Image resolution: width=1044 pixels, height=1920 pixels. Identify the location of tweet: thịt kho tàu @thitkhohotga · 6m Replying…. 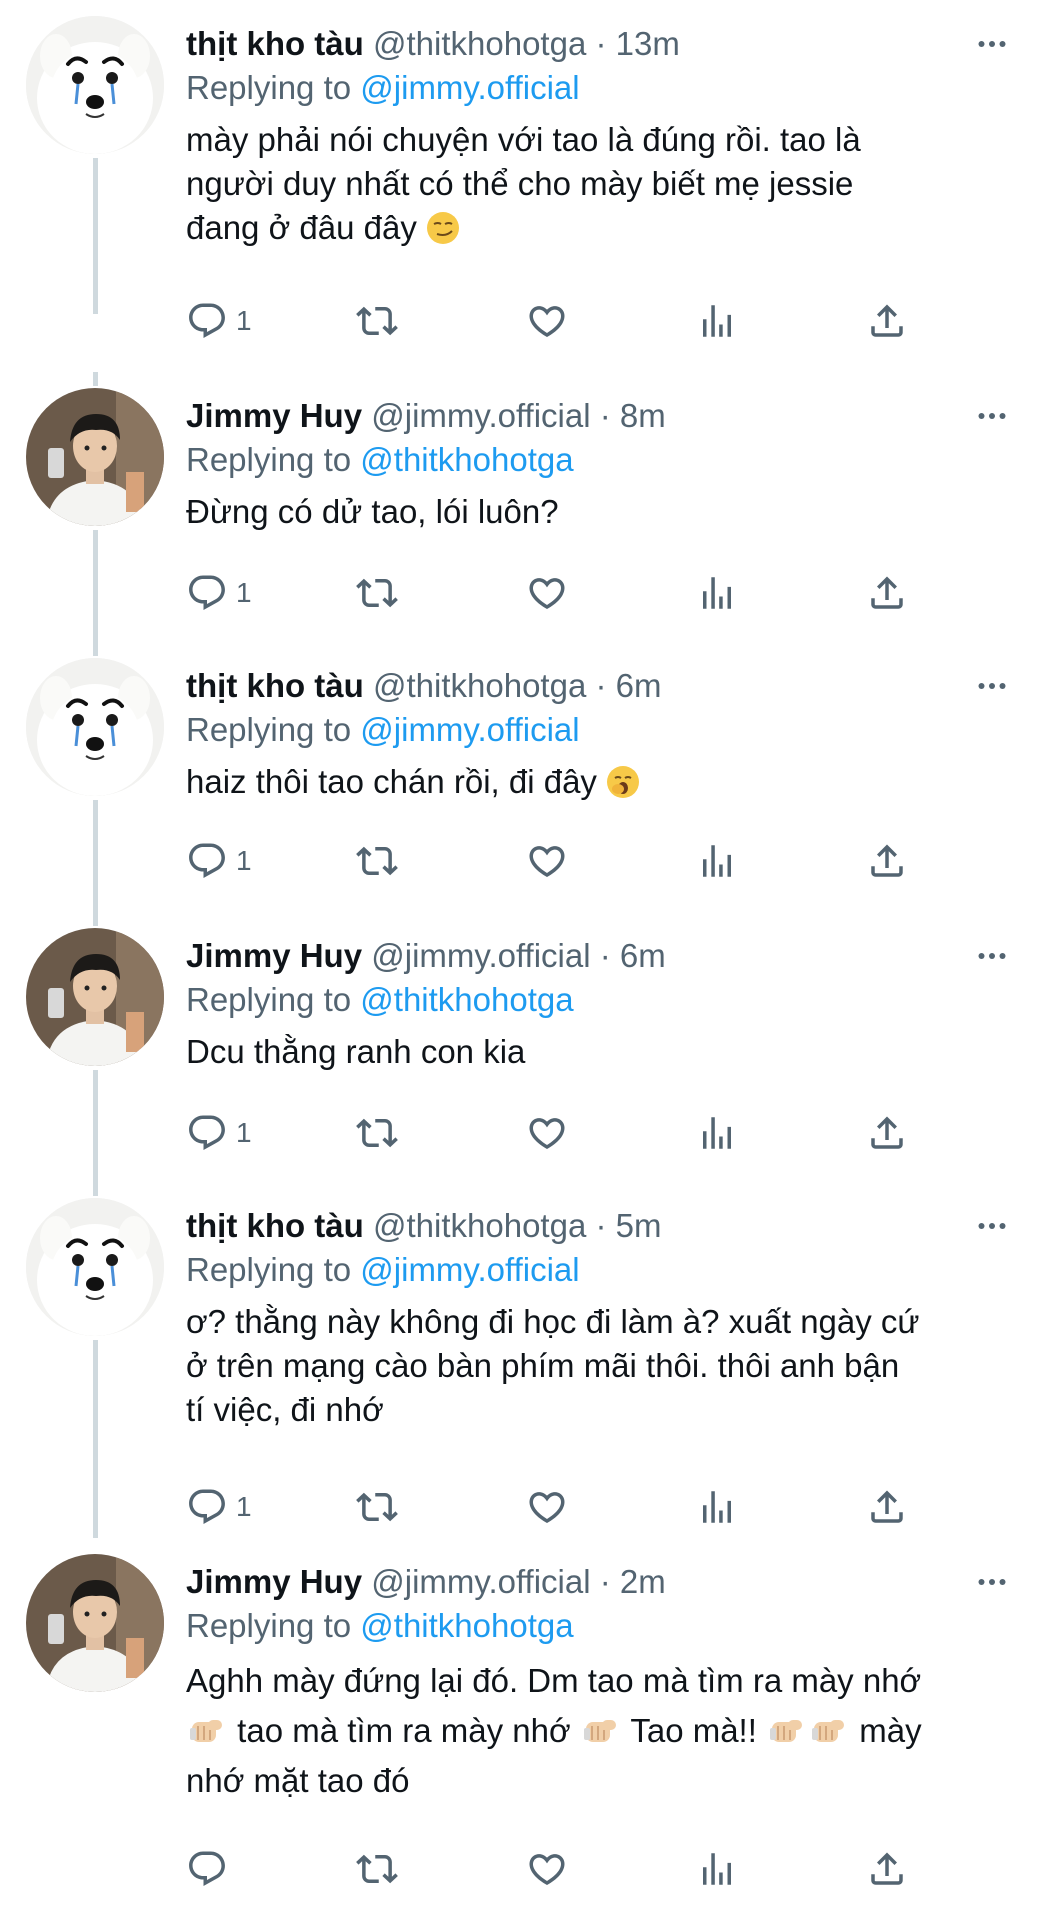
(522, 777).